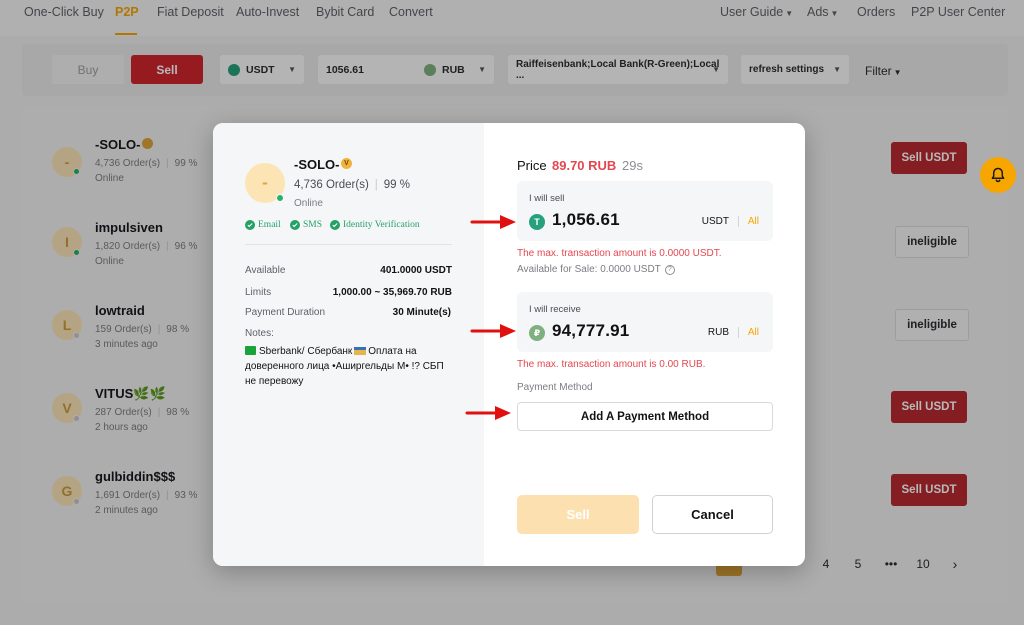 The image size is (1024, 625). What do you see at coordinates (547, 198) in the screenshot?
I see `sell-amount-label: I will sell` at bounding box center [547, 198].